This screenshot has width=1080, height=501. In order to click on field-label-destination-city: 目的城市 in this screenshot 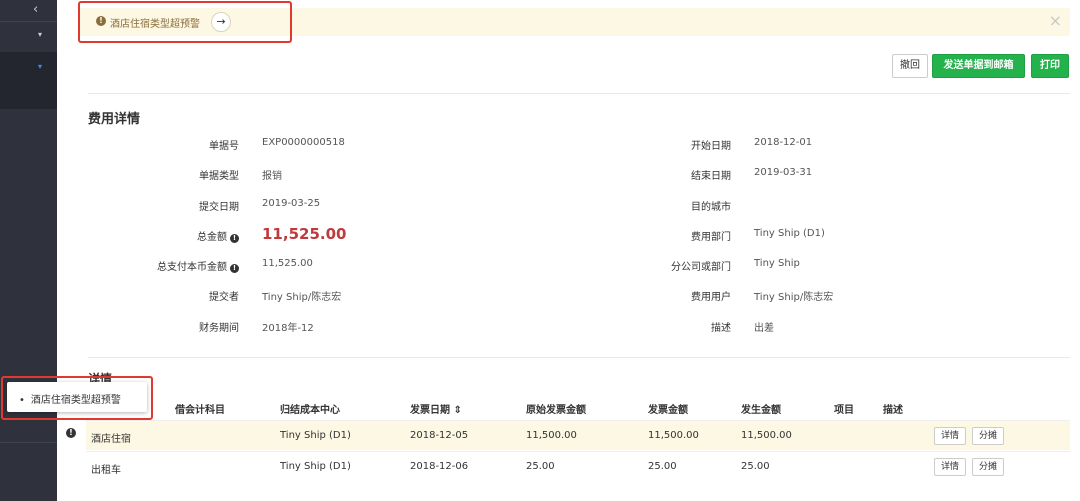, I will do `click(711, 207)`.